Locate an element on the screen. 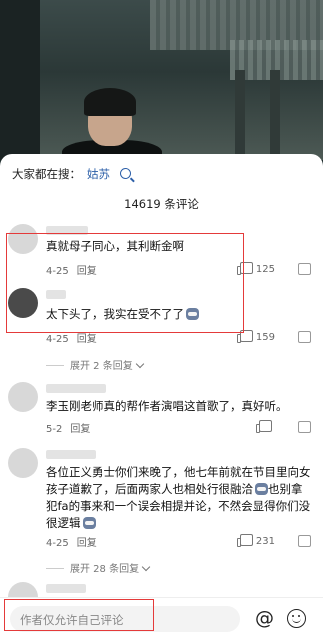 This screenshot has height=640, width=323. expand-replies-label: 展开 28 条回复 is located at coordinates (105, 569).